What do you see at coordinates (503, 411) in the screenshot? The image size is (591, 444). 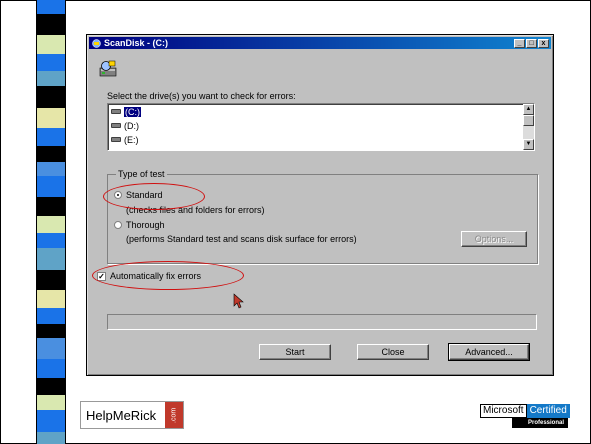 I see `microsoft-logo-text: Microsoft` at bounding box center [503, 411].